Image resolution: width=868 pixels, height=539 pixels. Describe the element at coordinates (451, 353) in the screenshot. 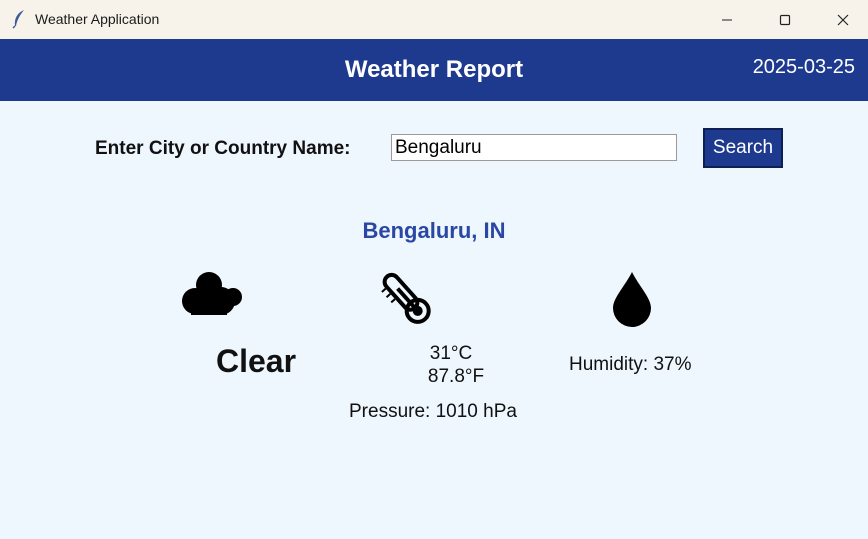

I see `temperature-celsius: 31°C` at that location.